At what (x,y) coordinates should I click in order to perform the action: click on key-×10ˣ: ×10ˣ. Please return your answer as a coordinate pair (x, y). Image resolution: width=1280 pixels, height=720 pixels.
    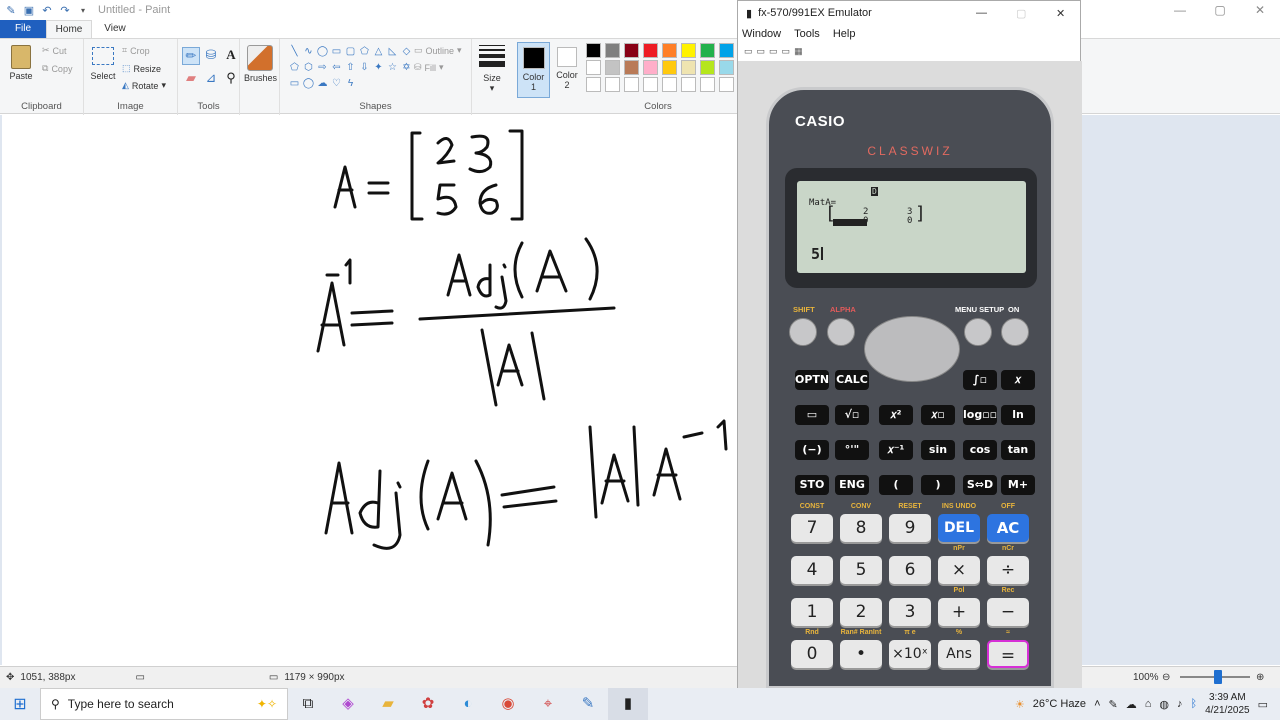
    Looking at the image, I should click on (910, 654).